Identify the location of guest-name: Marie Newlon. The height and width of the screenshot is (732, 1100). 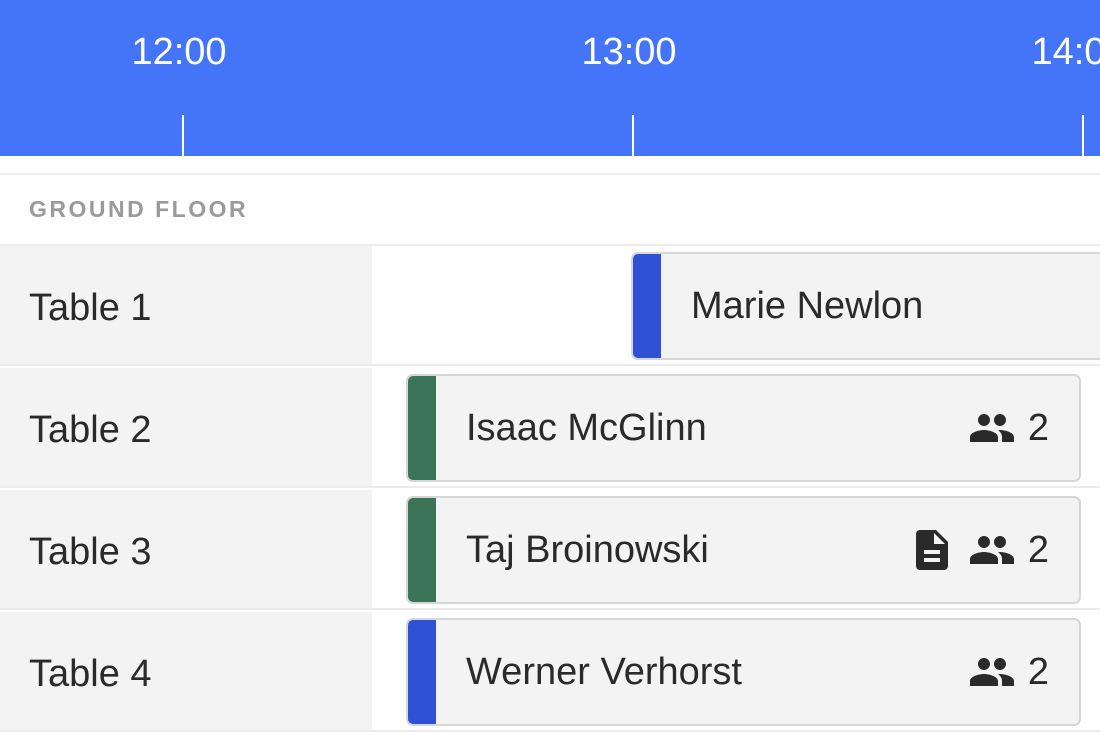
(807, 306).